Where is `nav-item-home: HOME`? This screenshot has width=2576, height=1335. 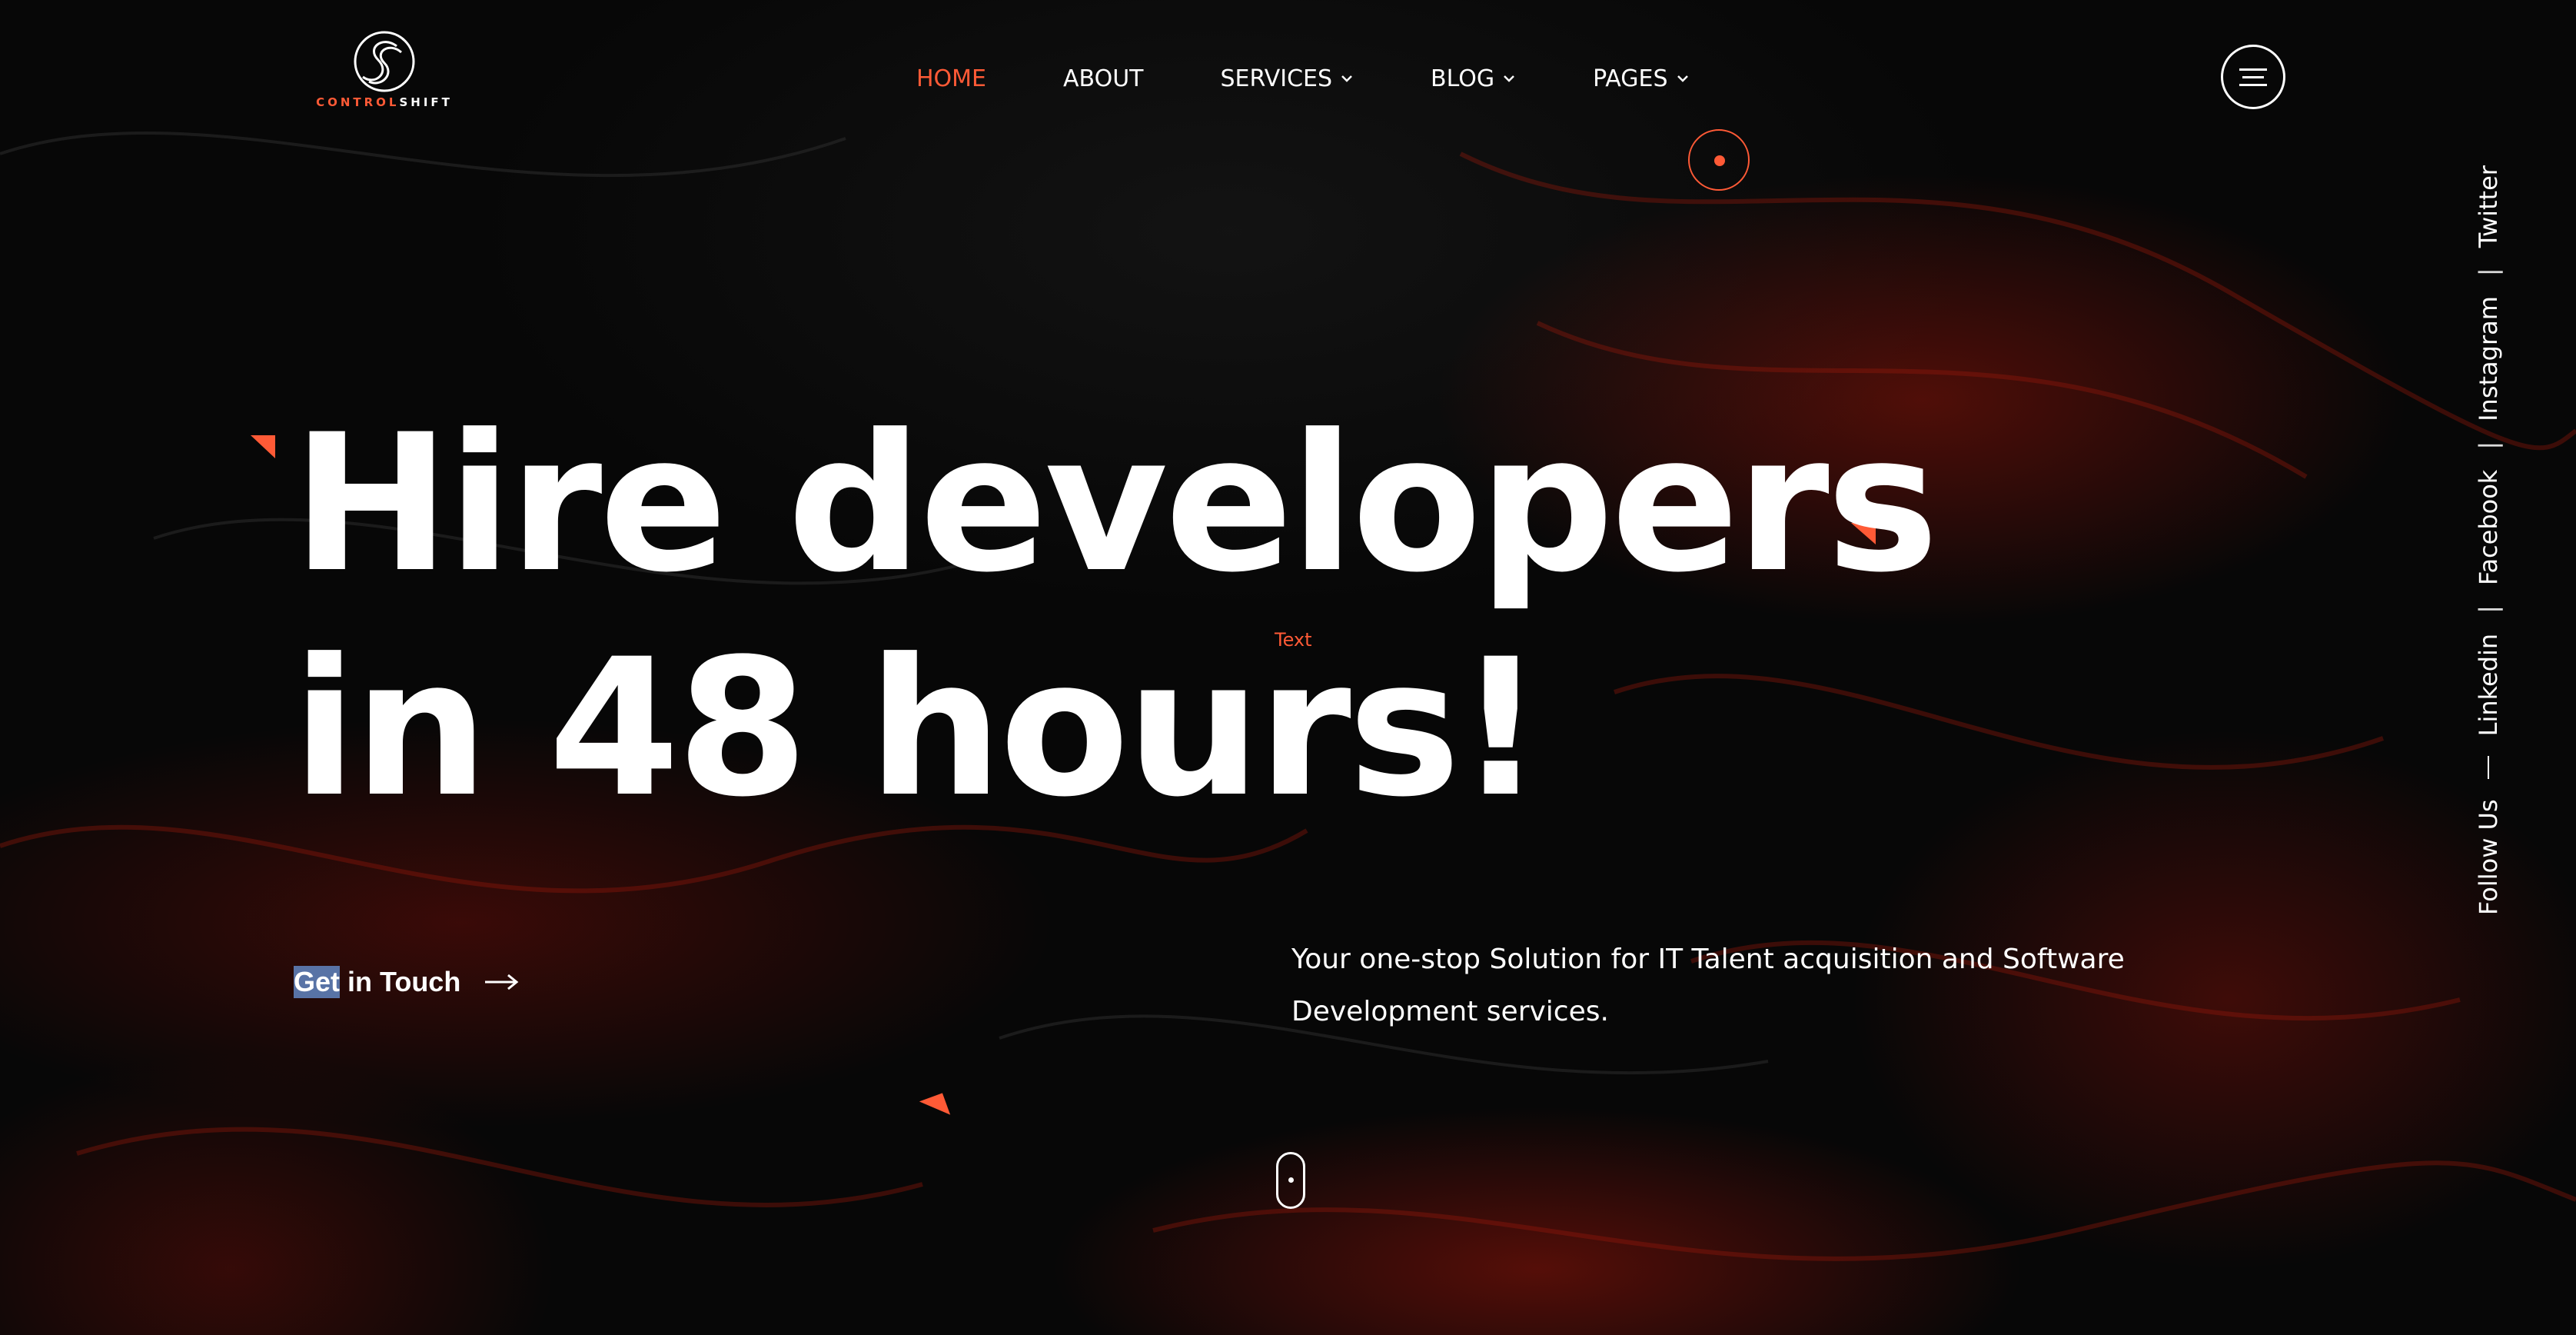 nav-item-home: HOME is located at coordinates (951, 78).